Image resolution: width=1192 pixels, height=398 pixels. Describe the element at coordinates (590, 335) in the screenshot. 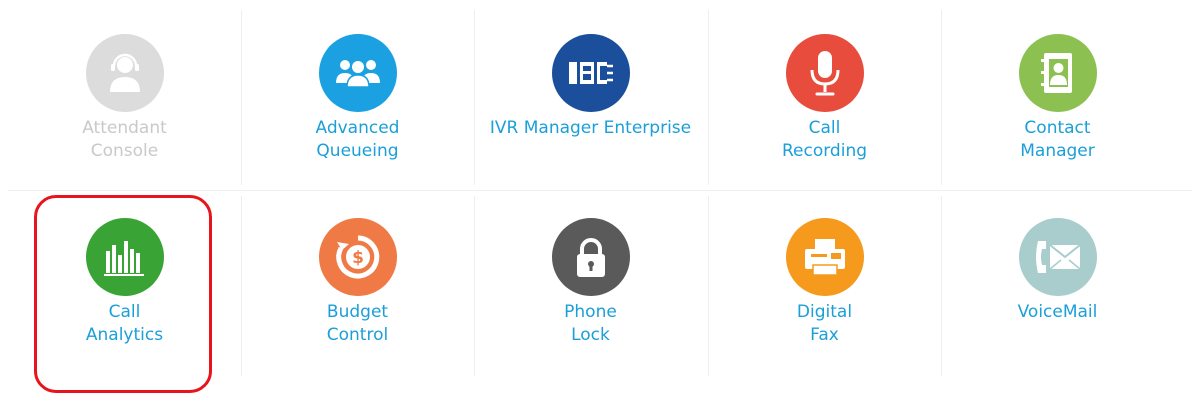

I see `tile-label-line: Lock` at that location.